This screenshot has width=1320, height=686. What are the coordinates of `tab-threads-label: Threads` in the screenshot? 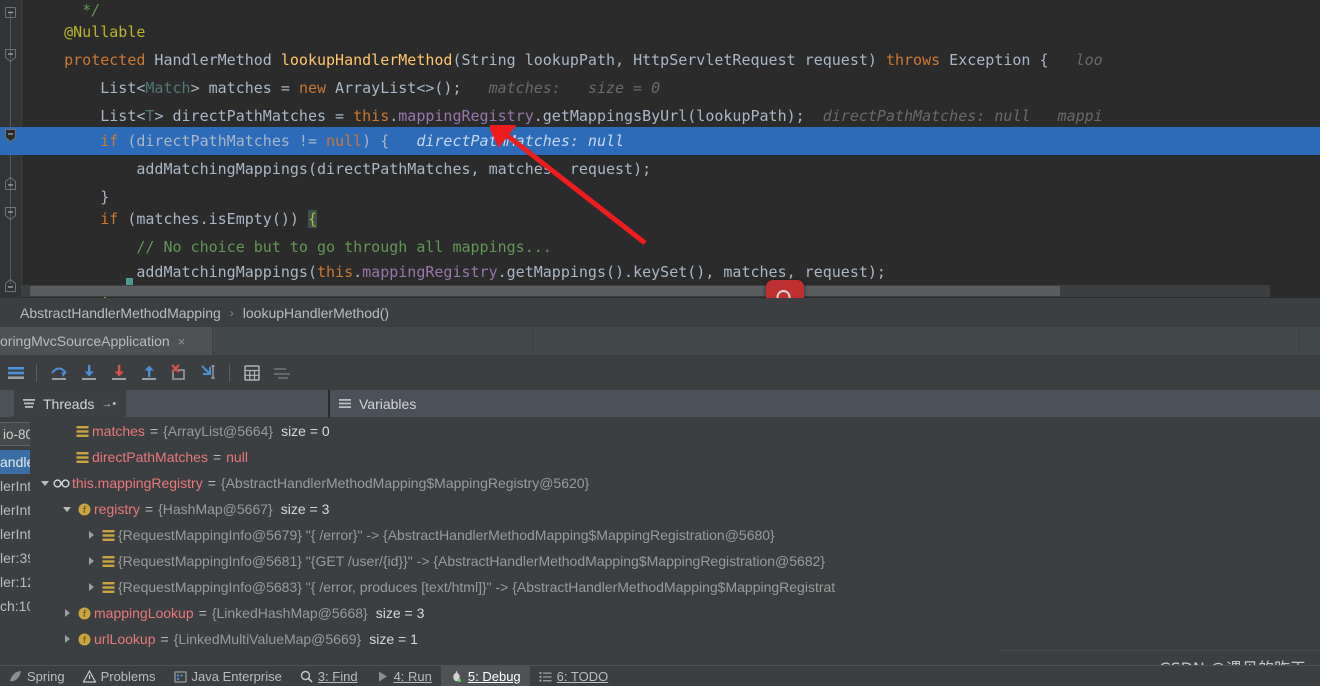 It's located at (69, 403).